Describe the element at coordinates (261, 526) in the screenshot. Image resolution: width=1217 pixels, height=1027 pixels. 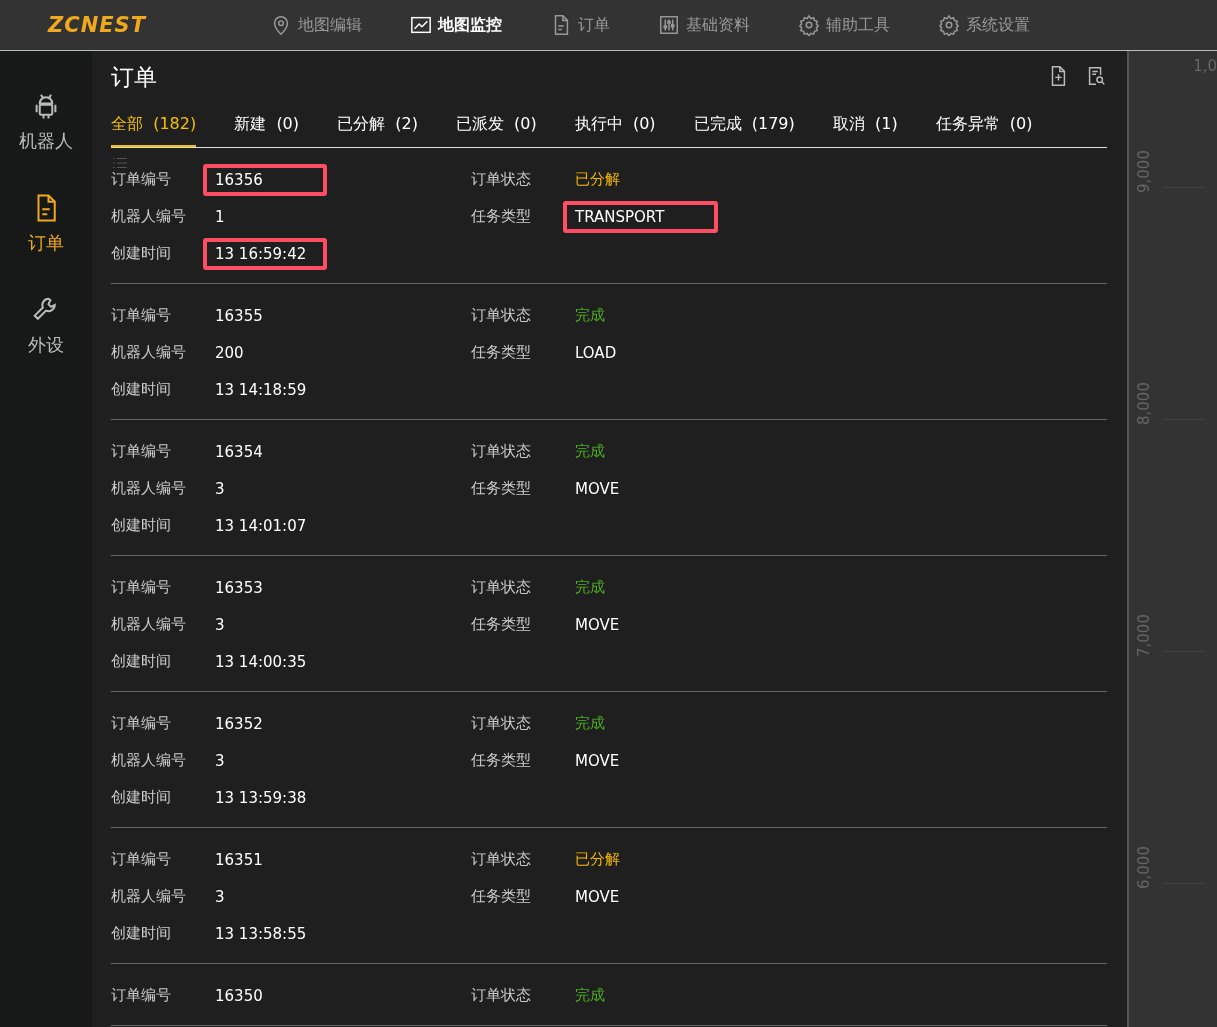
I see `field-value: 13 14:01:07` at that location.